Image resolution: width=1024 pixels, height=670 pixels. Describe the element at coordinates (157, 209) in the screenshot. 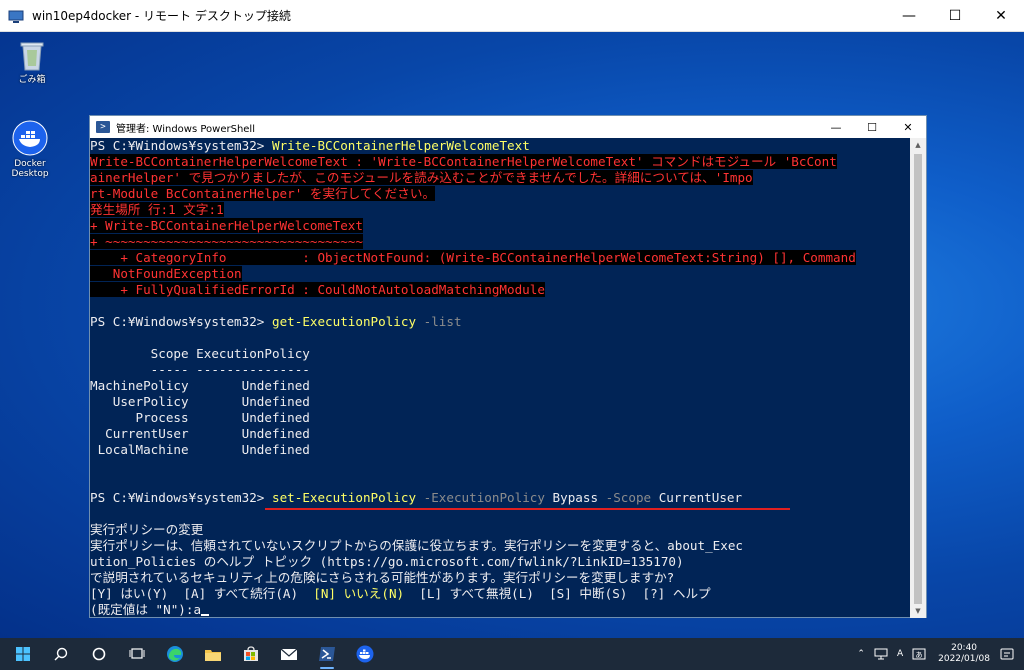

I see `error-line: 発生場所 行:1 文字:1` at that location.